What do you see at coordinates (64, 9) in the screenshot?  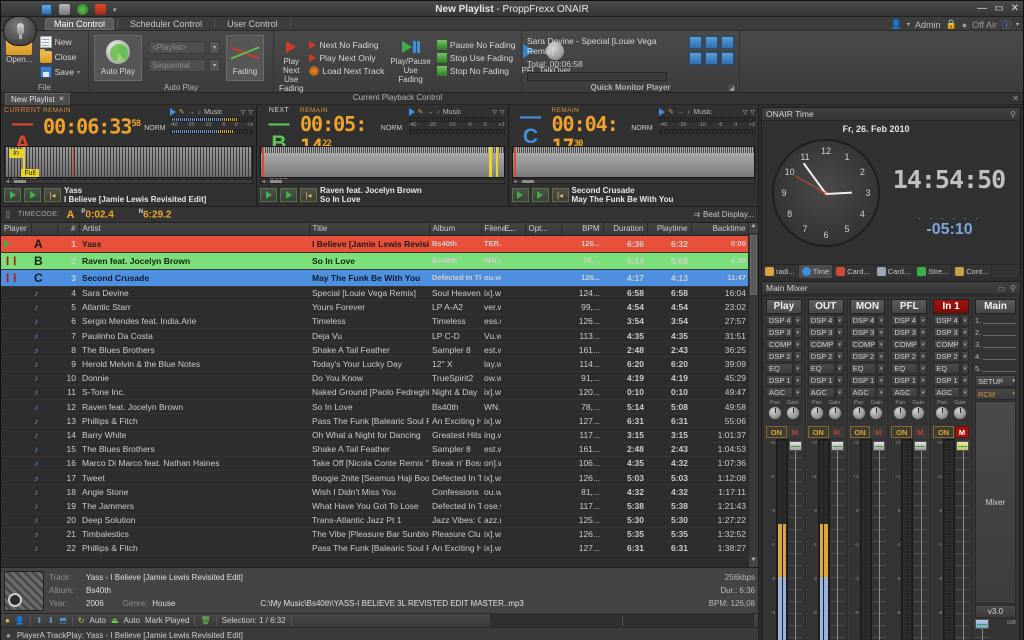 I see `import-icon` at bounding box center [64, 9].